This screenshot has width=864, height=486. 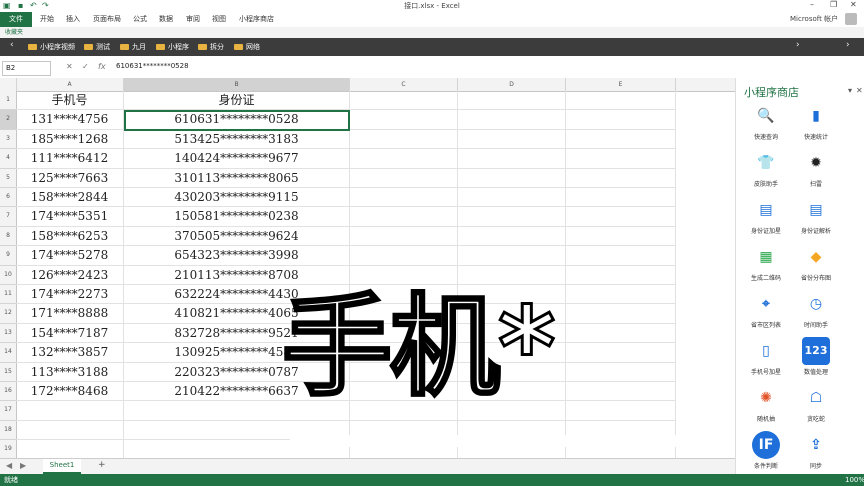 I want to click on column-header-d: D, so click(x=512, y=84).